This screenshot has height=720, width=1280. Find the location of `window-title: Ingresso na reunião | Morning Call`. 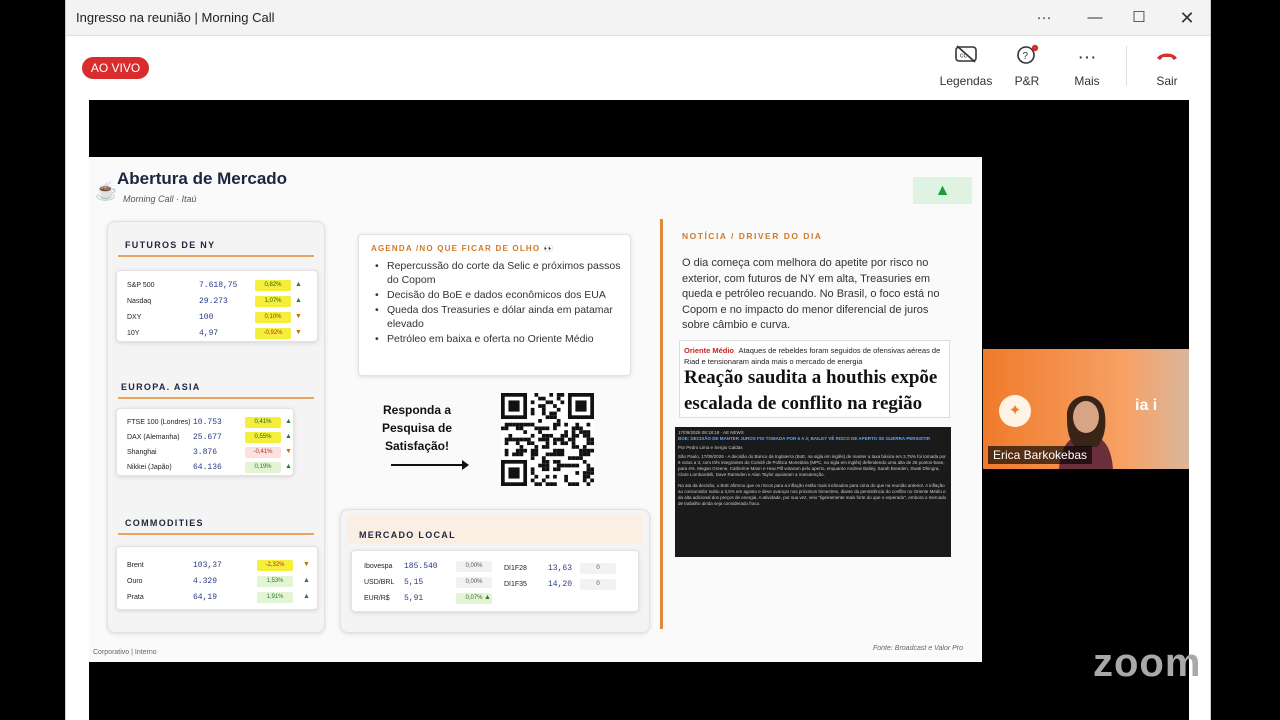

window-title: Ingresso na reunião | Morning Call is located at coordinates (175, 17).